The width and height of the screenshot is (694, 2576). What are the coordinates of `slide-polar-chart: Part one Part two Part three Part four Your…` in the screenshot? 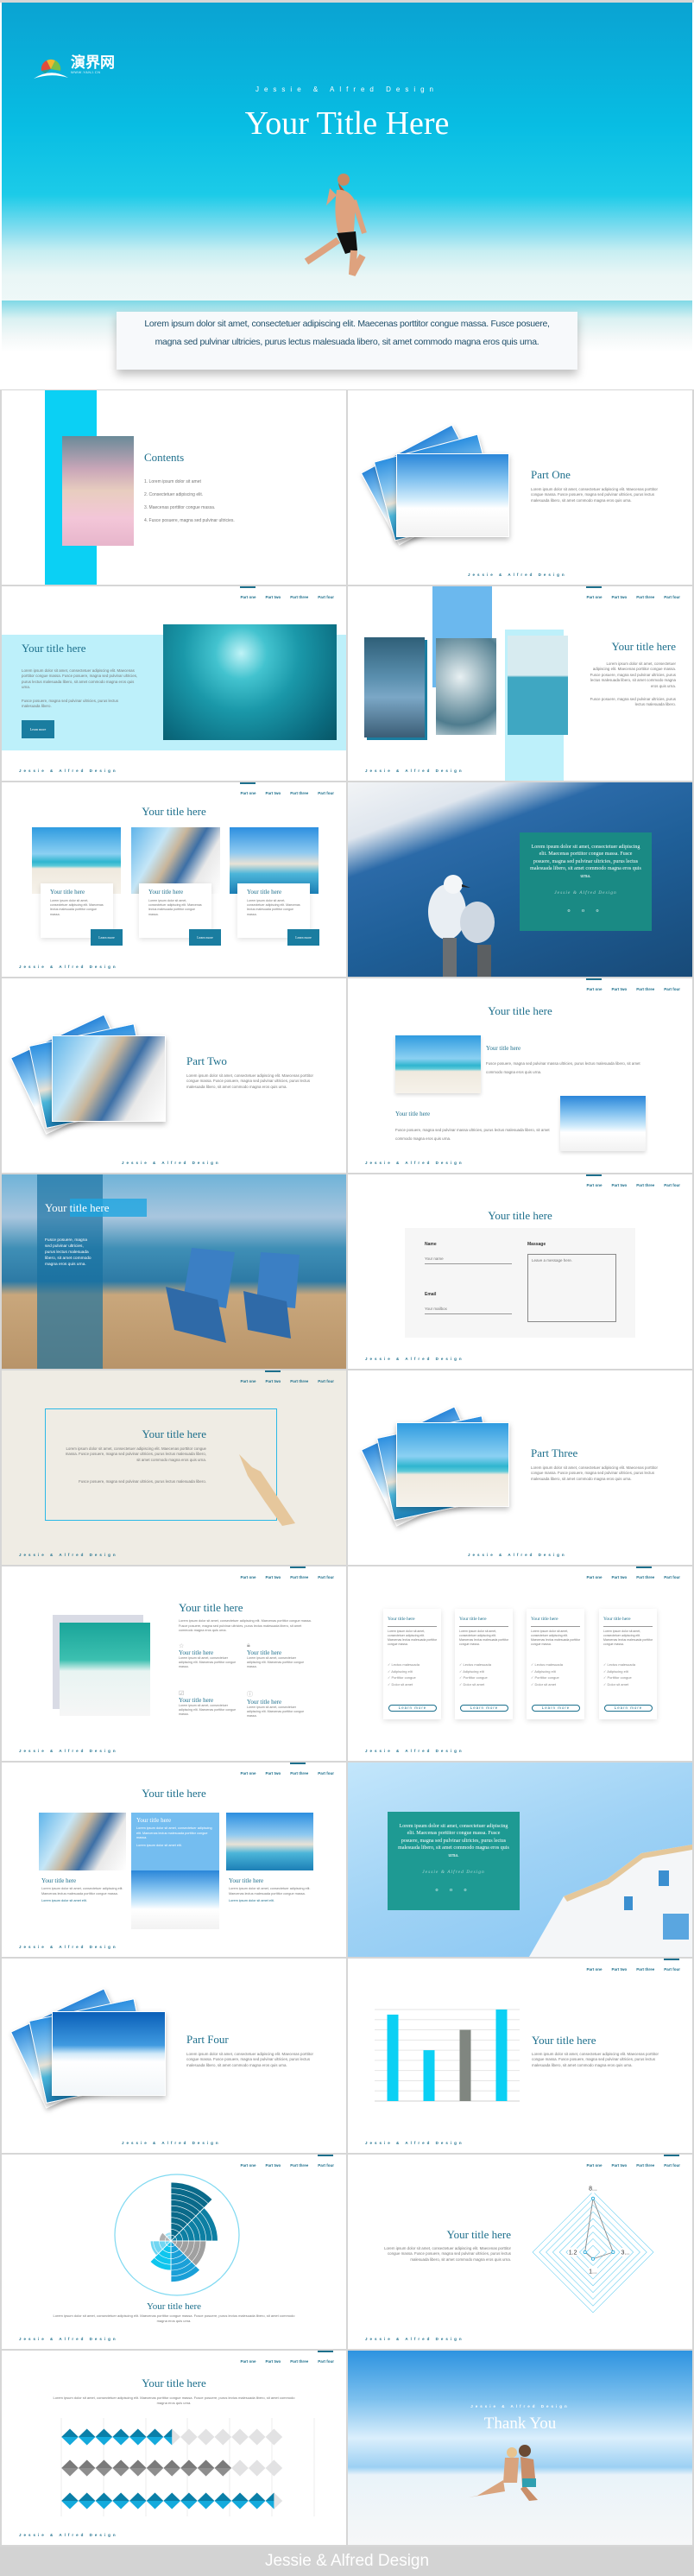 It's located at (174, 2252).